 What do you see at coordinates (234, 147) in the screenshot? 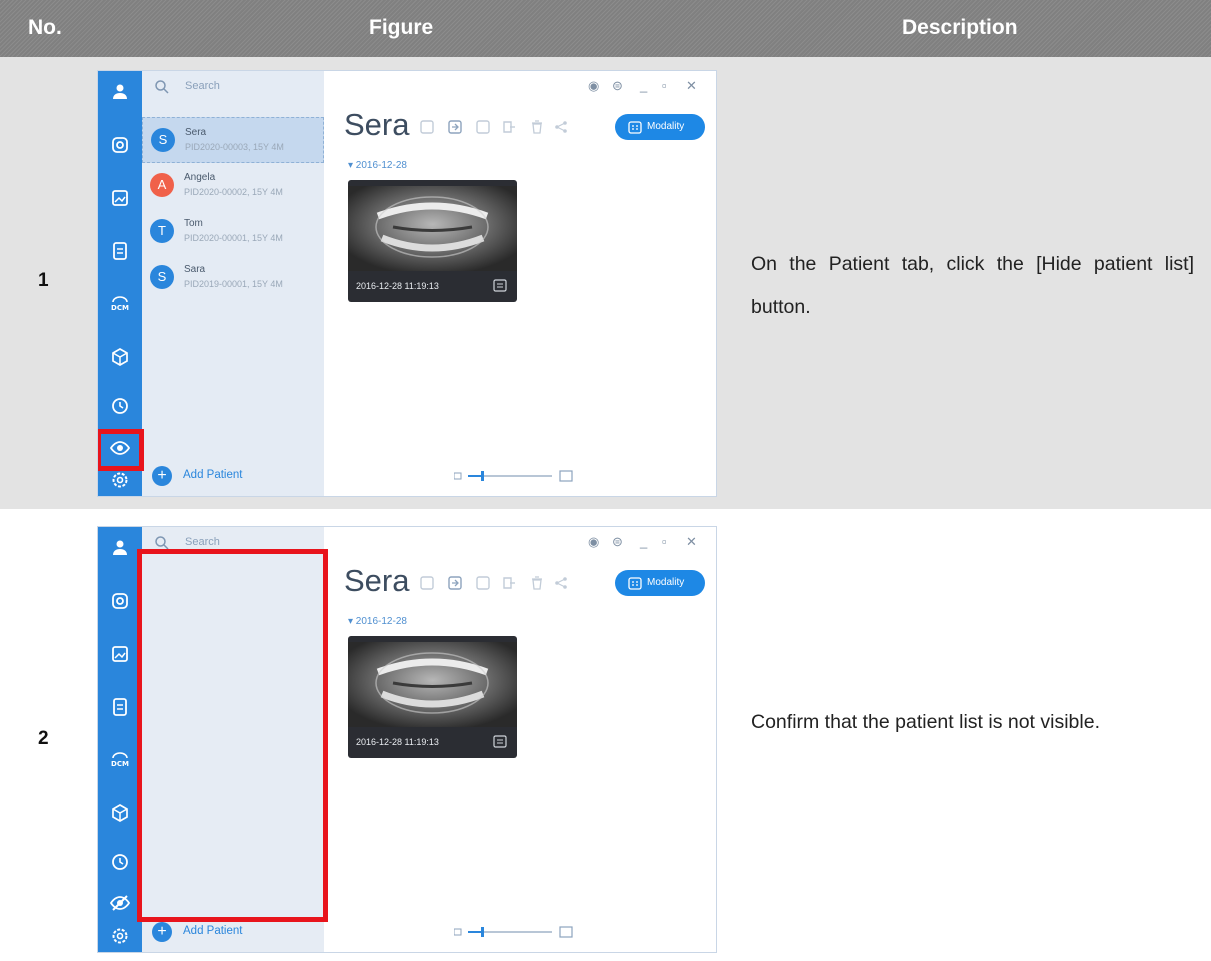
I see `patient-id: PID2020-00003, 15Y 4M` at bounding box center [234, 147].